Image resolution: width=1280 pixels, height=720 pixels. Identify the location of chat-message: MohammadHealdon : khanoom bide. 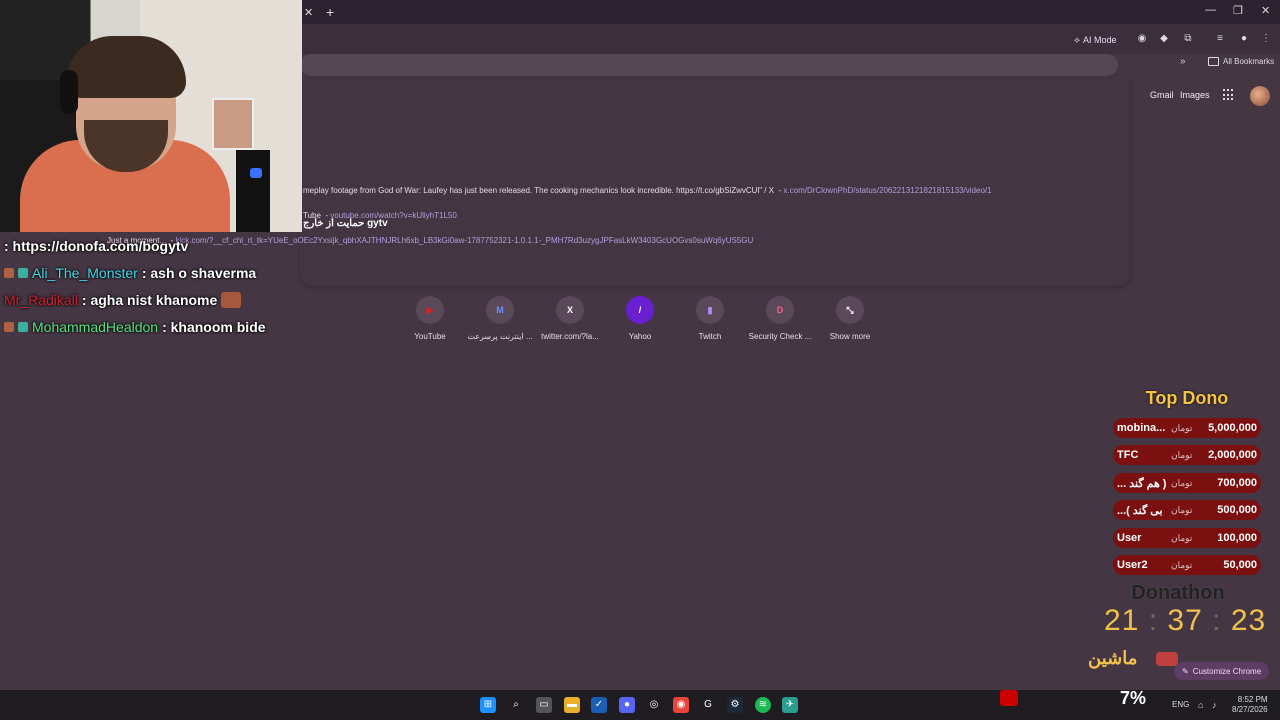
(135, 327).